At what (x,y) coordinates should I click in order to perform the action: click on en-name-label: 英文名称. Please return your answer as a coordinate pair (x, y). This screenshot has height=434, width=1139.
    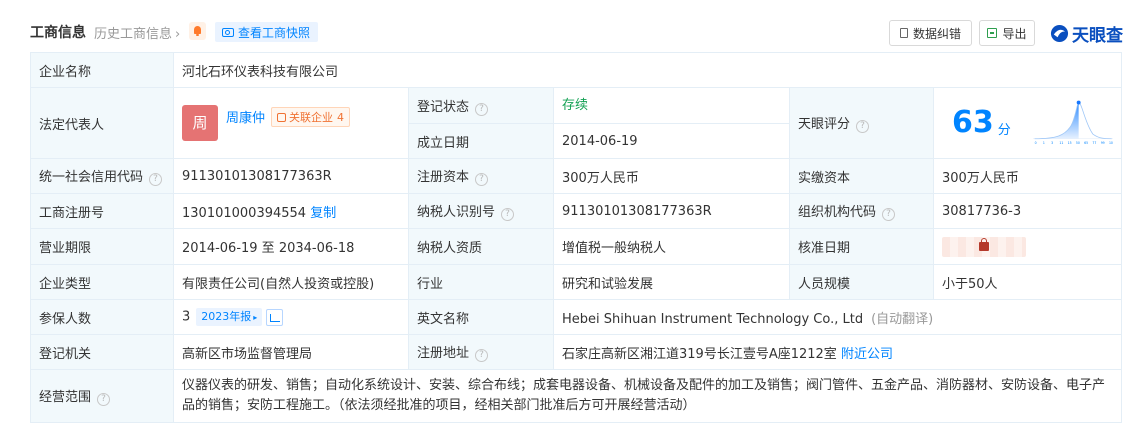
    Looking at the image, I should click on (481, 317).